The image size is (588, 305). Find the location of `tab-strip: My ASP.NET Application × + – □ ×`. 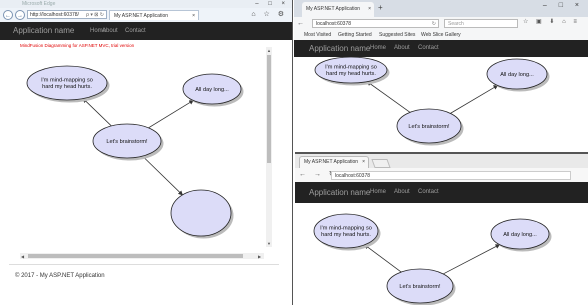

tab-strip: My ASP.NET Application × + – □ × is located at coordinates (441, 8).